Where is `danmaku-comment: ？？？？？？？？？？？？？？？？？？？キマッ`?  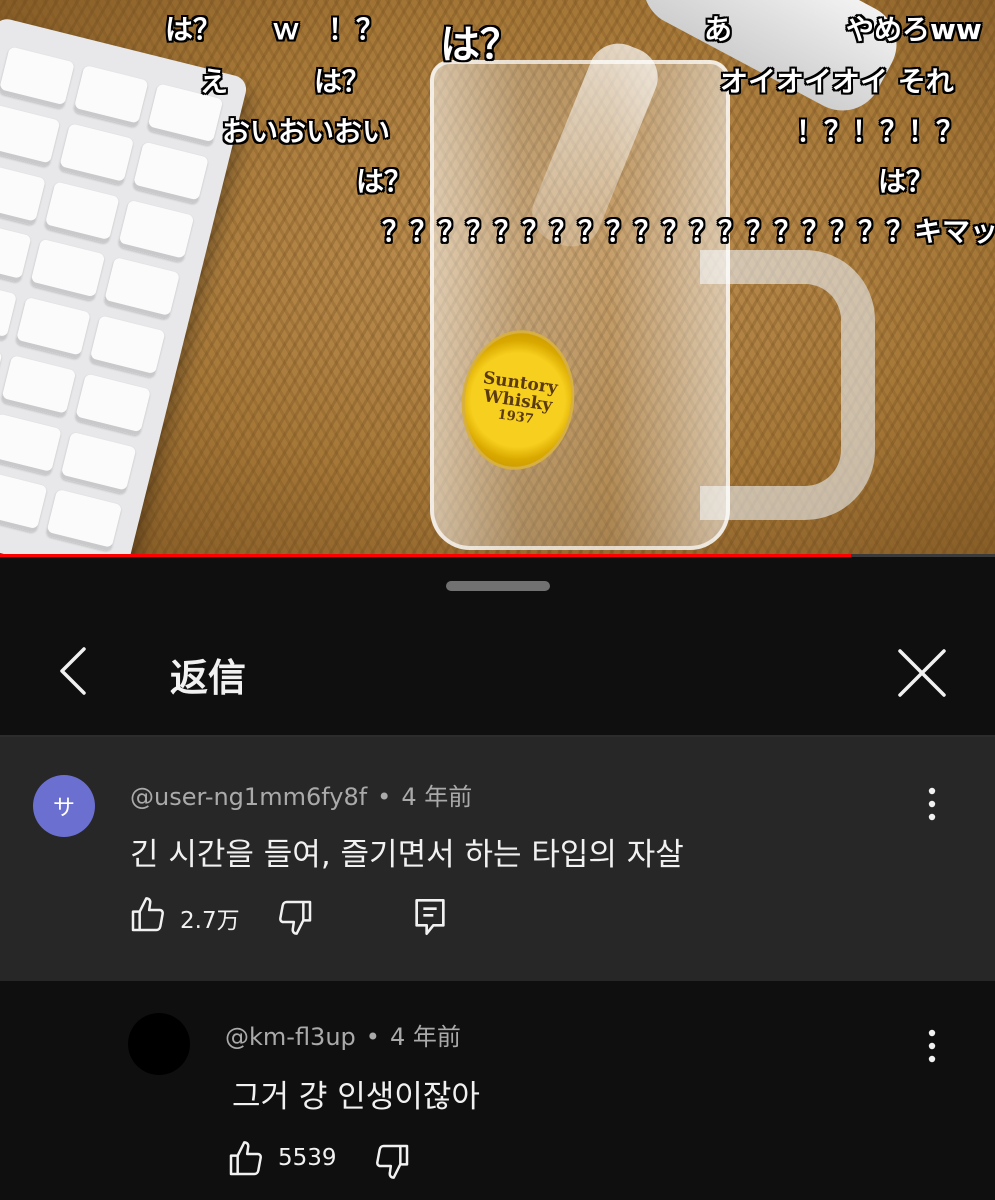
danmaku-comment: ？？？？？？？？？？？？？？？？？？？キマッ is located at coordinates (688, 231).